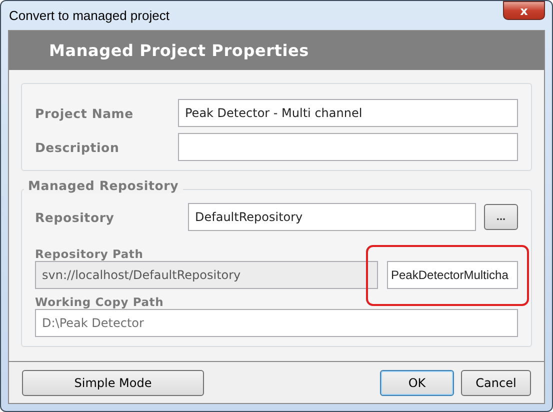 Image resolution: width=553 pixels, height=412 pixels. Describe the element at coordinates (179, 50) in the screenshot. I see `header-title: Managed Project Properties` at that location.